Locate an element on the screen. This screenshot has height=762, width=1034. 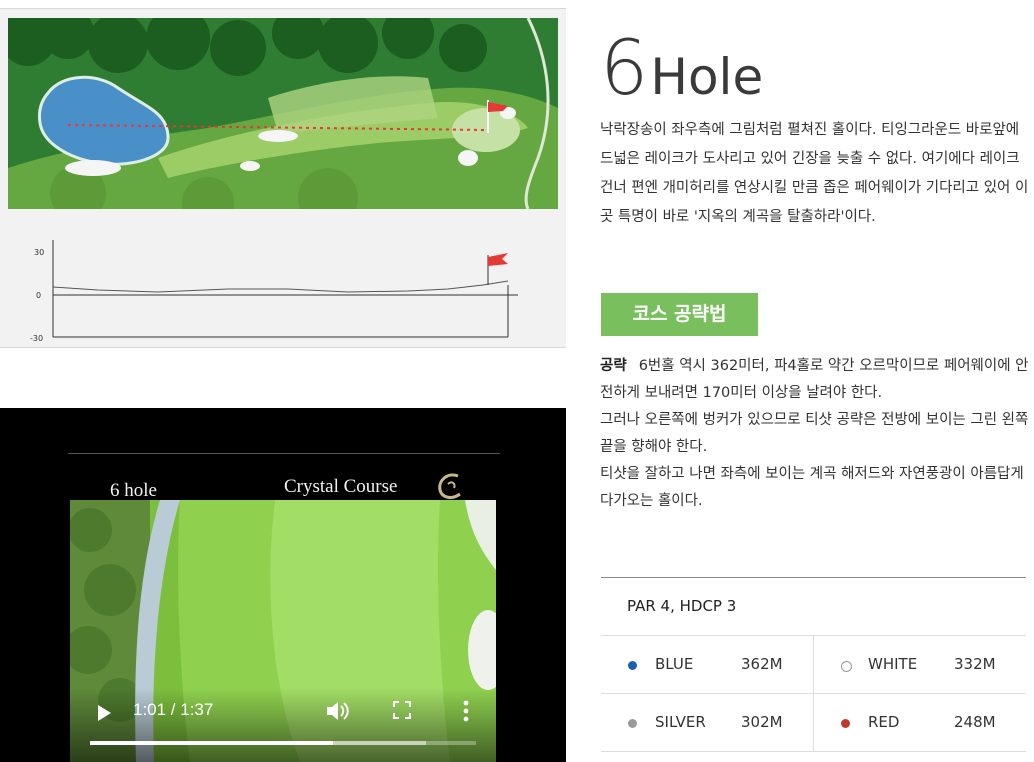
tee-name: WHITE is located at coordinates (893, 664).